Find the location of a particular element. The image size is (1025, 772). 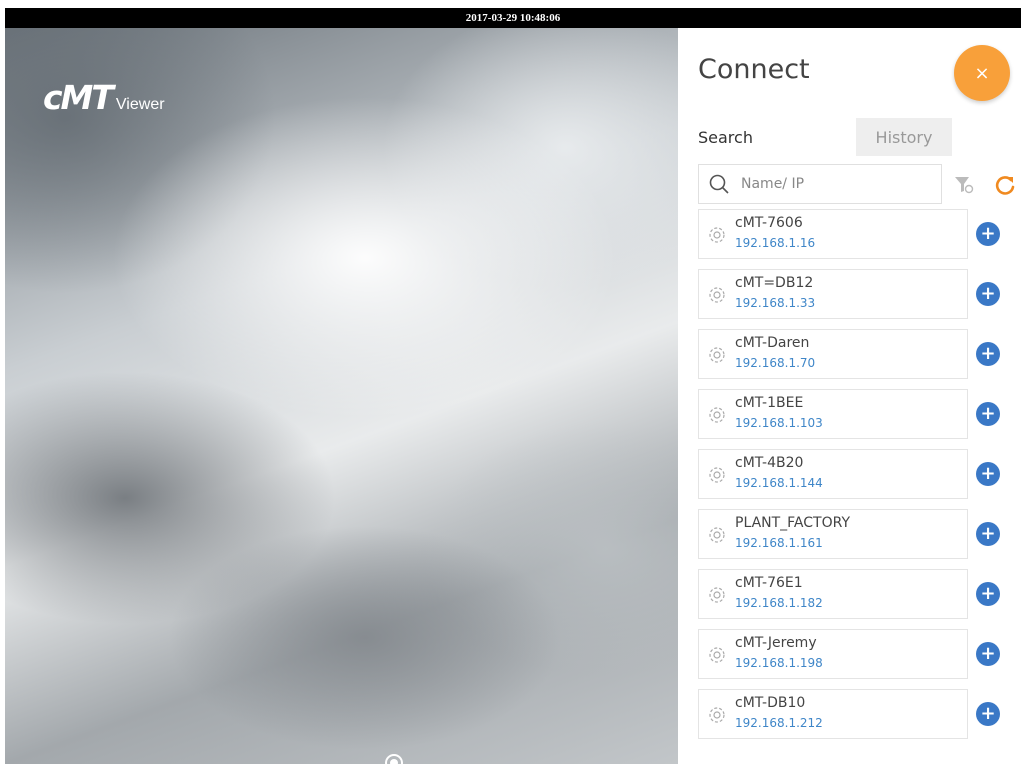

device-ip: 192.168.1.16 is located at coordinates (775, 243).